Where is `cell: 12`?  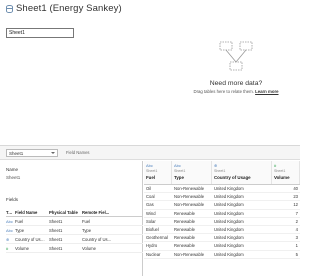 cell: 12 is located at coordinates (295, 205).